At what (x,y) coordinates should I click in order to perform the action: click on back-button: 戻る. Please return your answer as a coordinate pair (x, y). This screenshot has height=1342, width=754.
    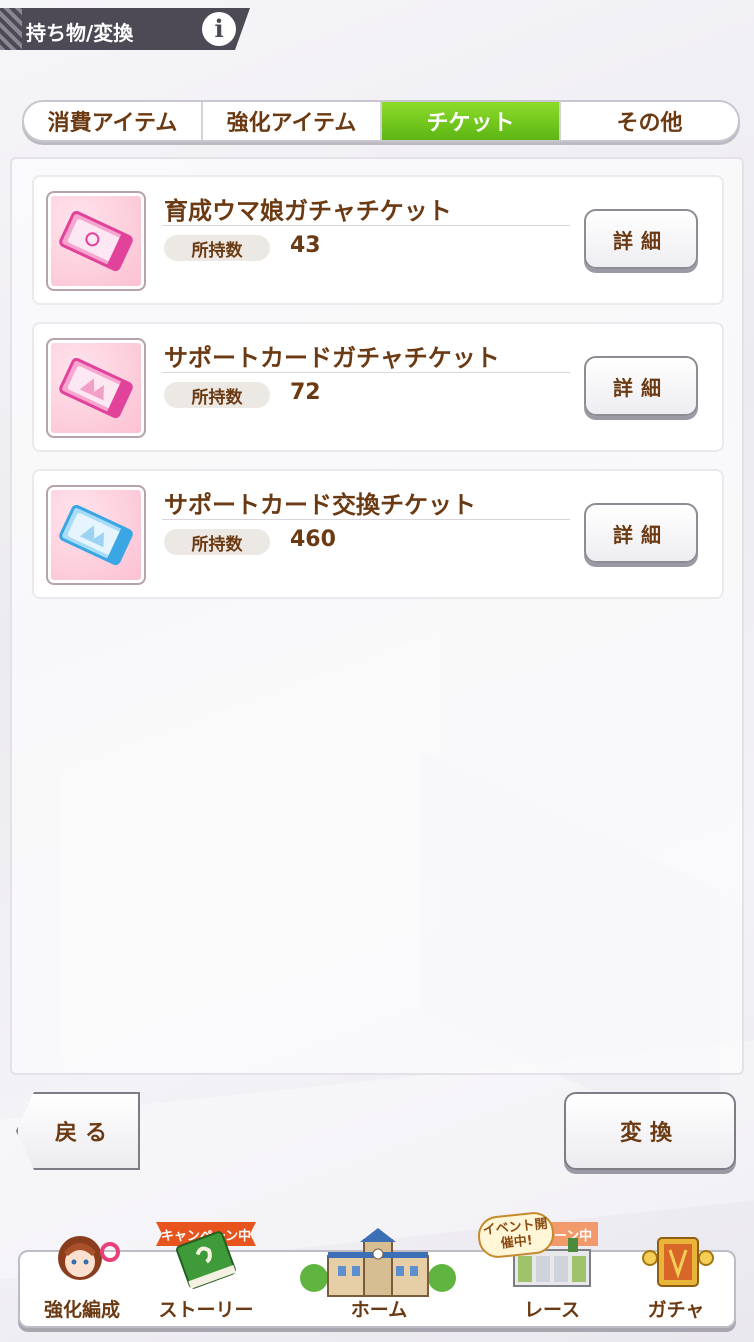
    Looking at the image, I should click on (78, 1131).